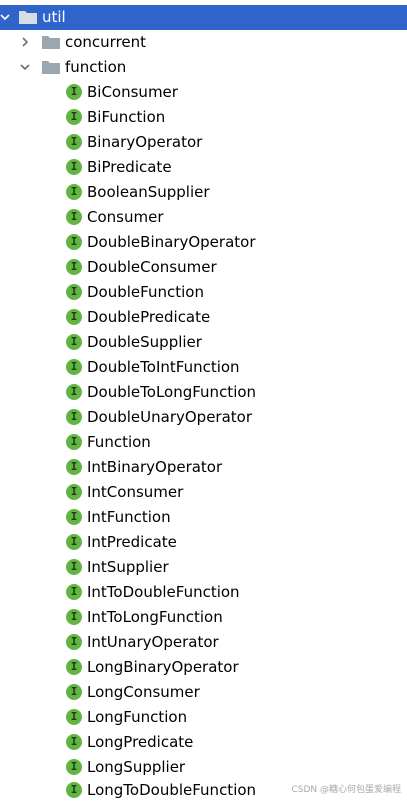  What do you see at coordinates (145, 292) in the screenshot?
I see `interface-label: DoubleFunction` at bounding box center [145, 292].